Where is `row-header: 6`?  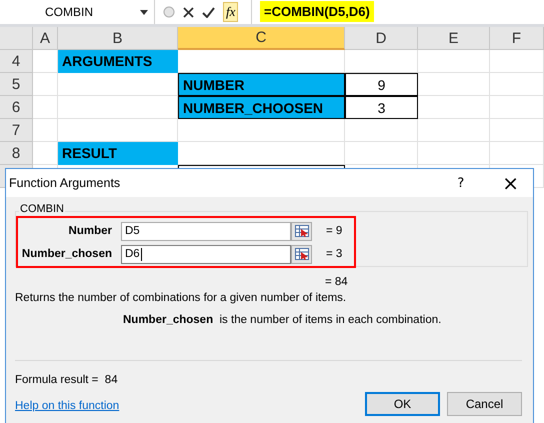
row-header: 6 is located at coordinates (16, 107).